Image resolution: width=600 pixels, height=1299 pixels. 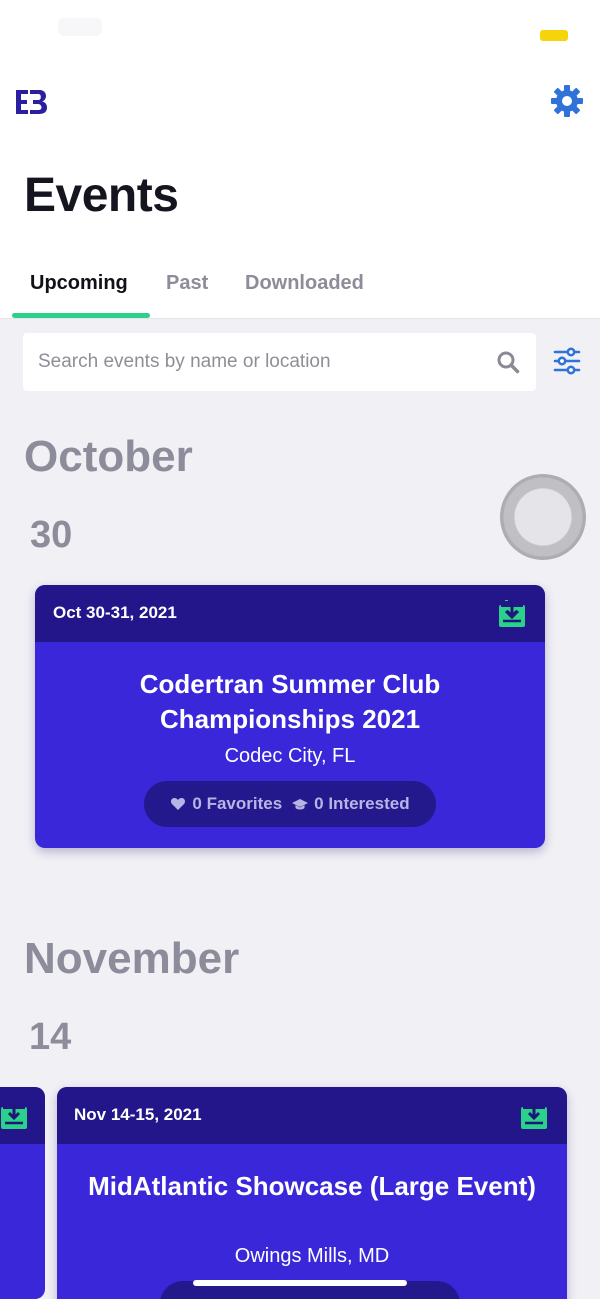 I want to click on tab-downloaded: Downloaded, so click(x=304, y=283).